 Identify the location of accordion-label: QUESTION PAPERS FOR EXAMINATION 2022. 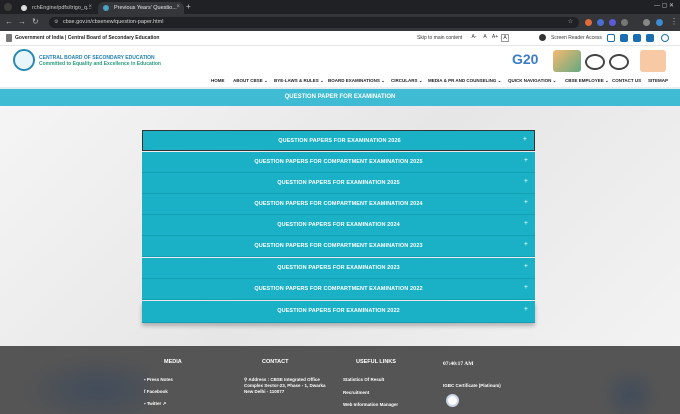
(338, 311).